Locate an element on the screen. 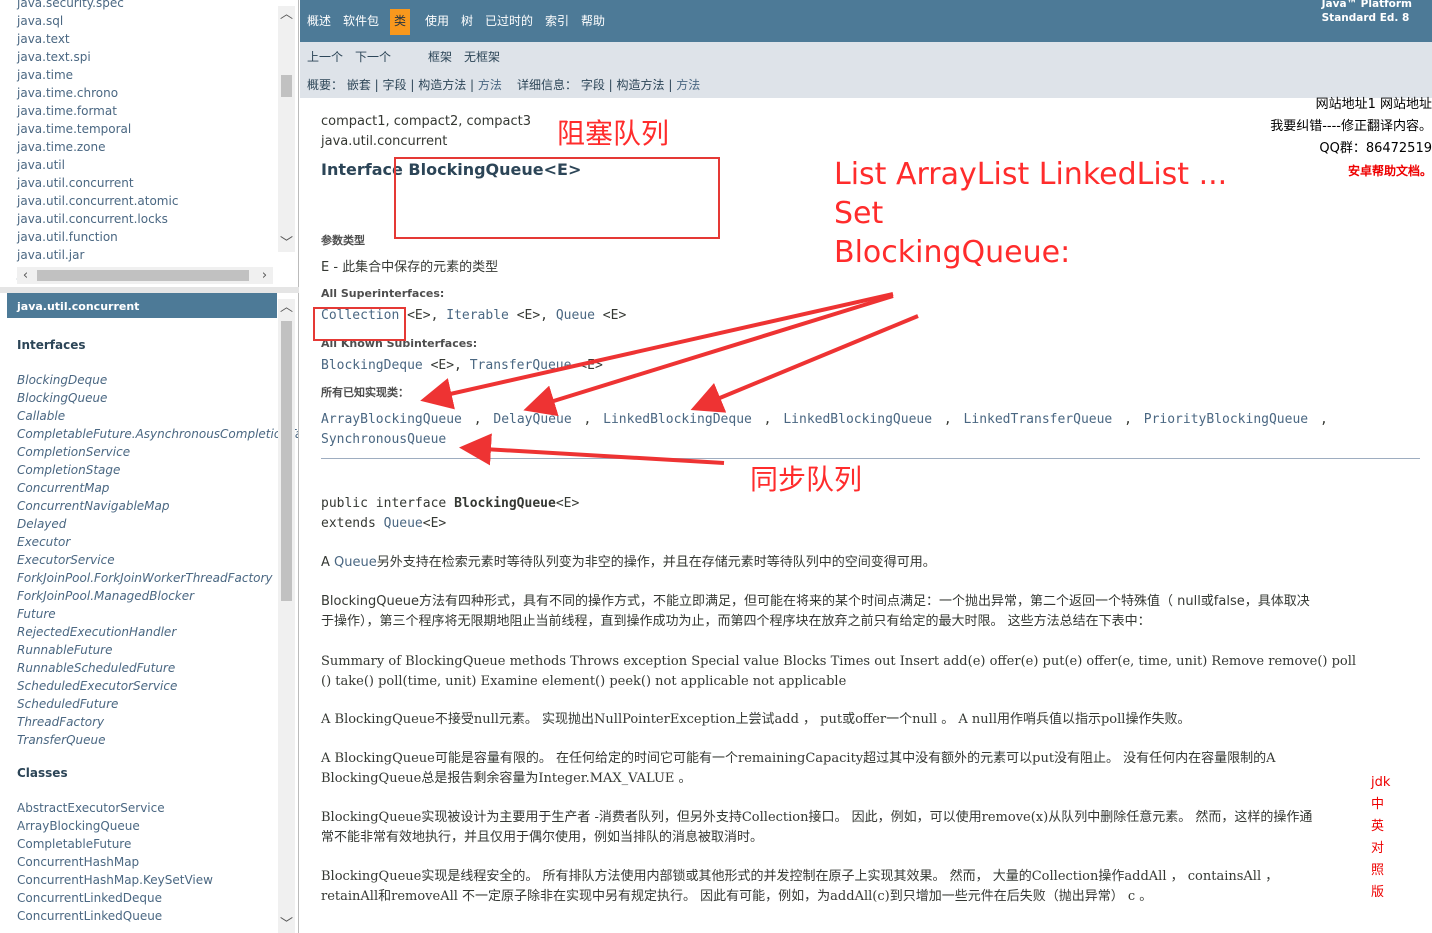 The image size is (1432, 933). decl-queue-link: Queue is located at coordinates (403, 523).